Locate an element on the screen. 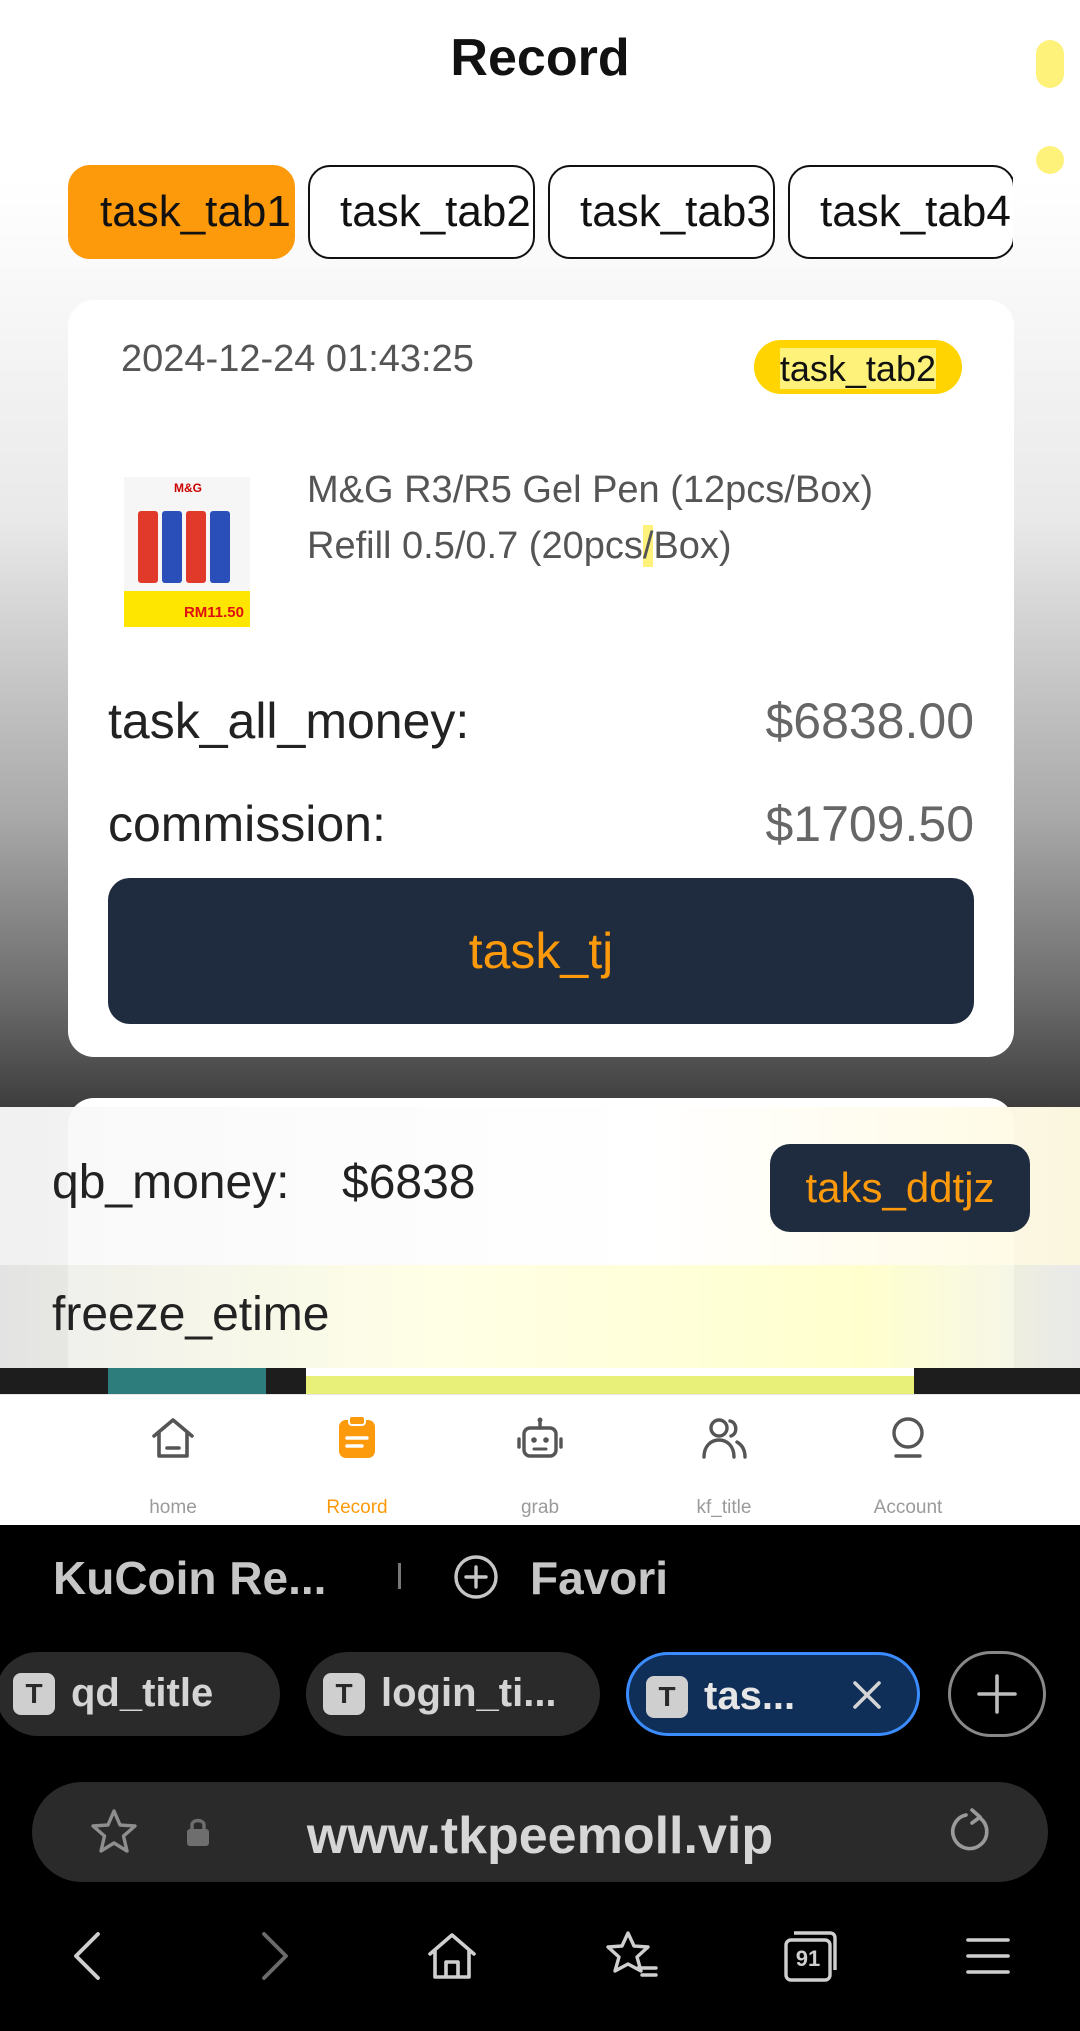  product-image: M&G RM11.50 is located at coordinates (187, 552).